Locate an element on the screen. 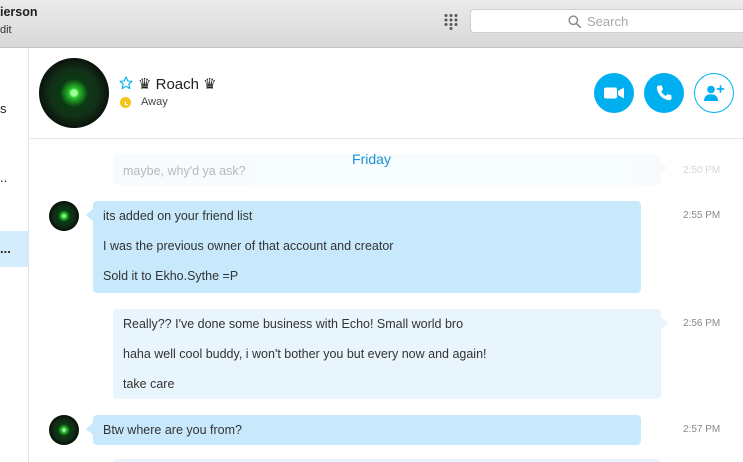  message-text: its added on your friend list is located at coordinates (178, 216).